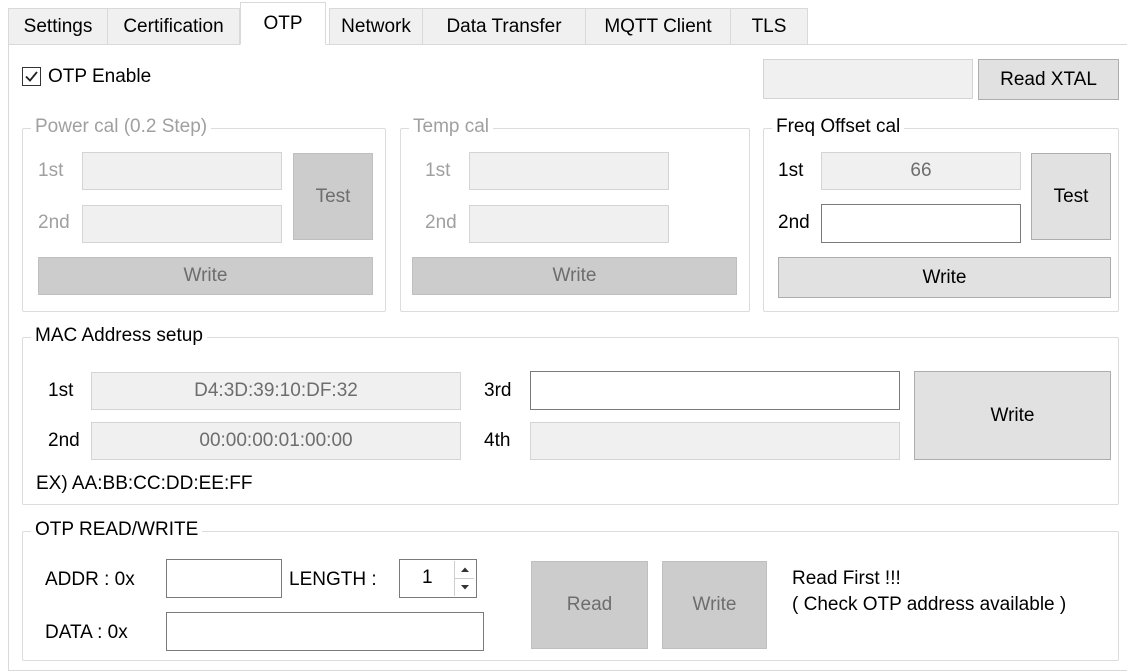 The image size is (1127, 671). What do you see at coordinates (868, 79) in the screenshot?
I see `xtal-value-field` at bounding box center [868, 79].